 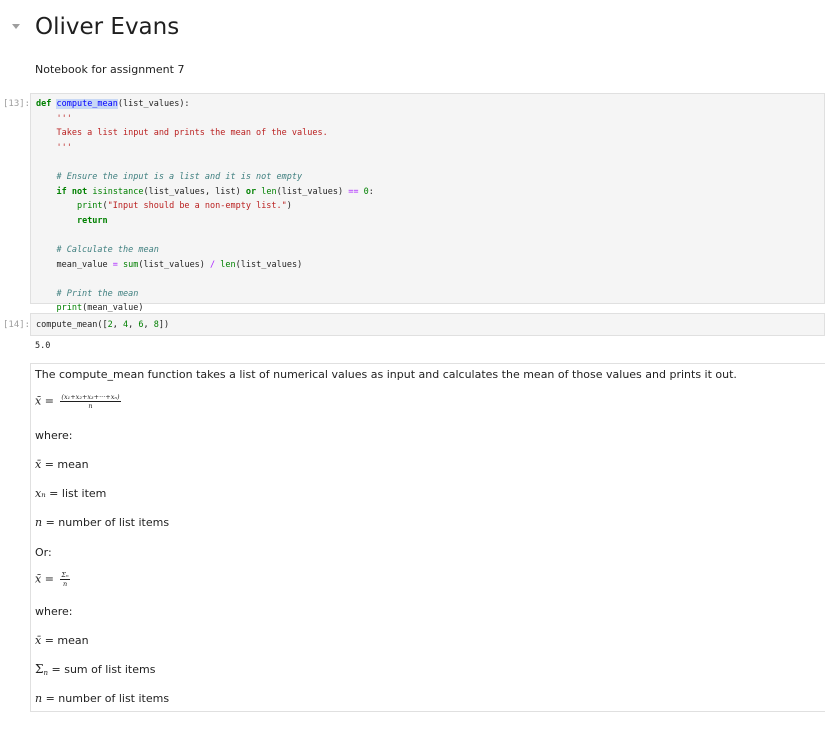 I want to click on formula-2-fraction: Σₙ n, so click(x=65, y=579).